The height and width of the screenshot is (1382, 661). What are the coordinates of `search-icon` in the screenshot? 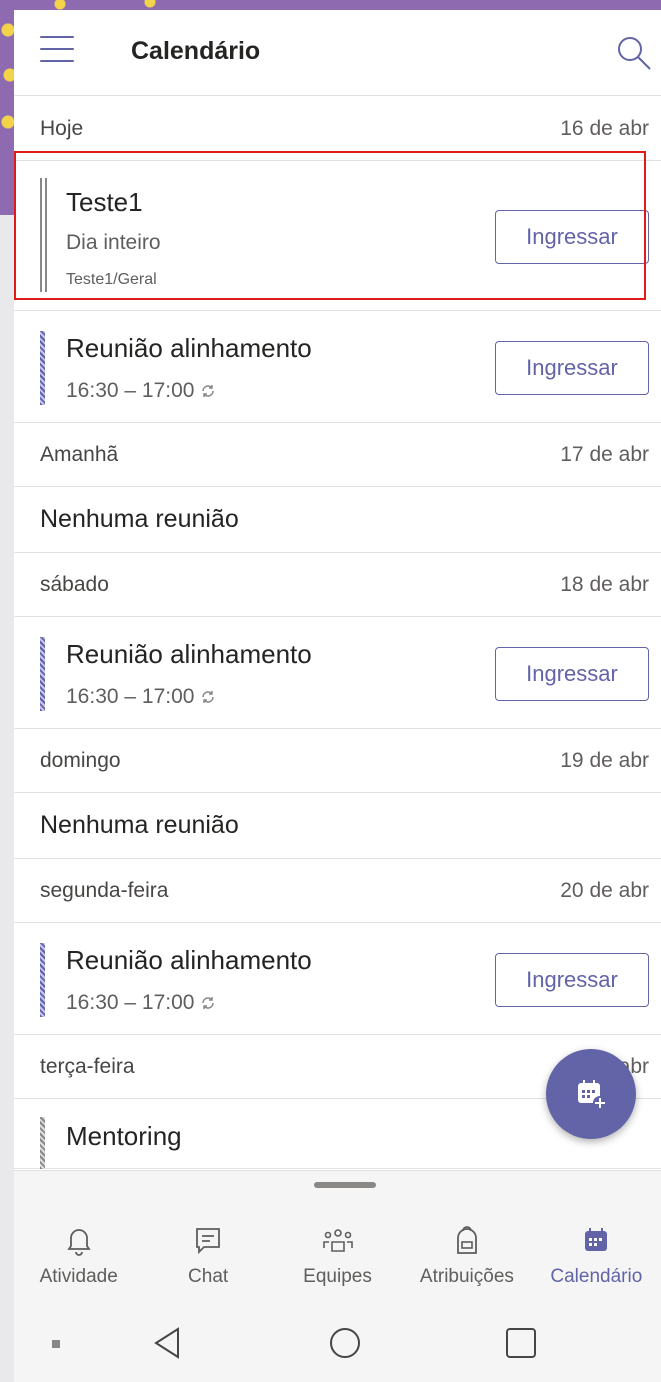 It's located at (634, 53).